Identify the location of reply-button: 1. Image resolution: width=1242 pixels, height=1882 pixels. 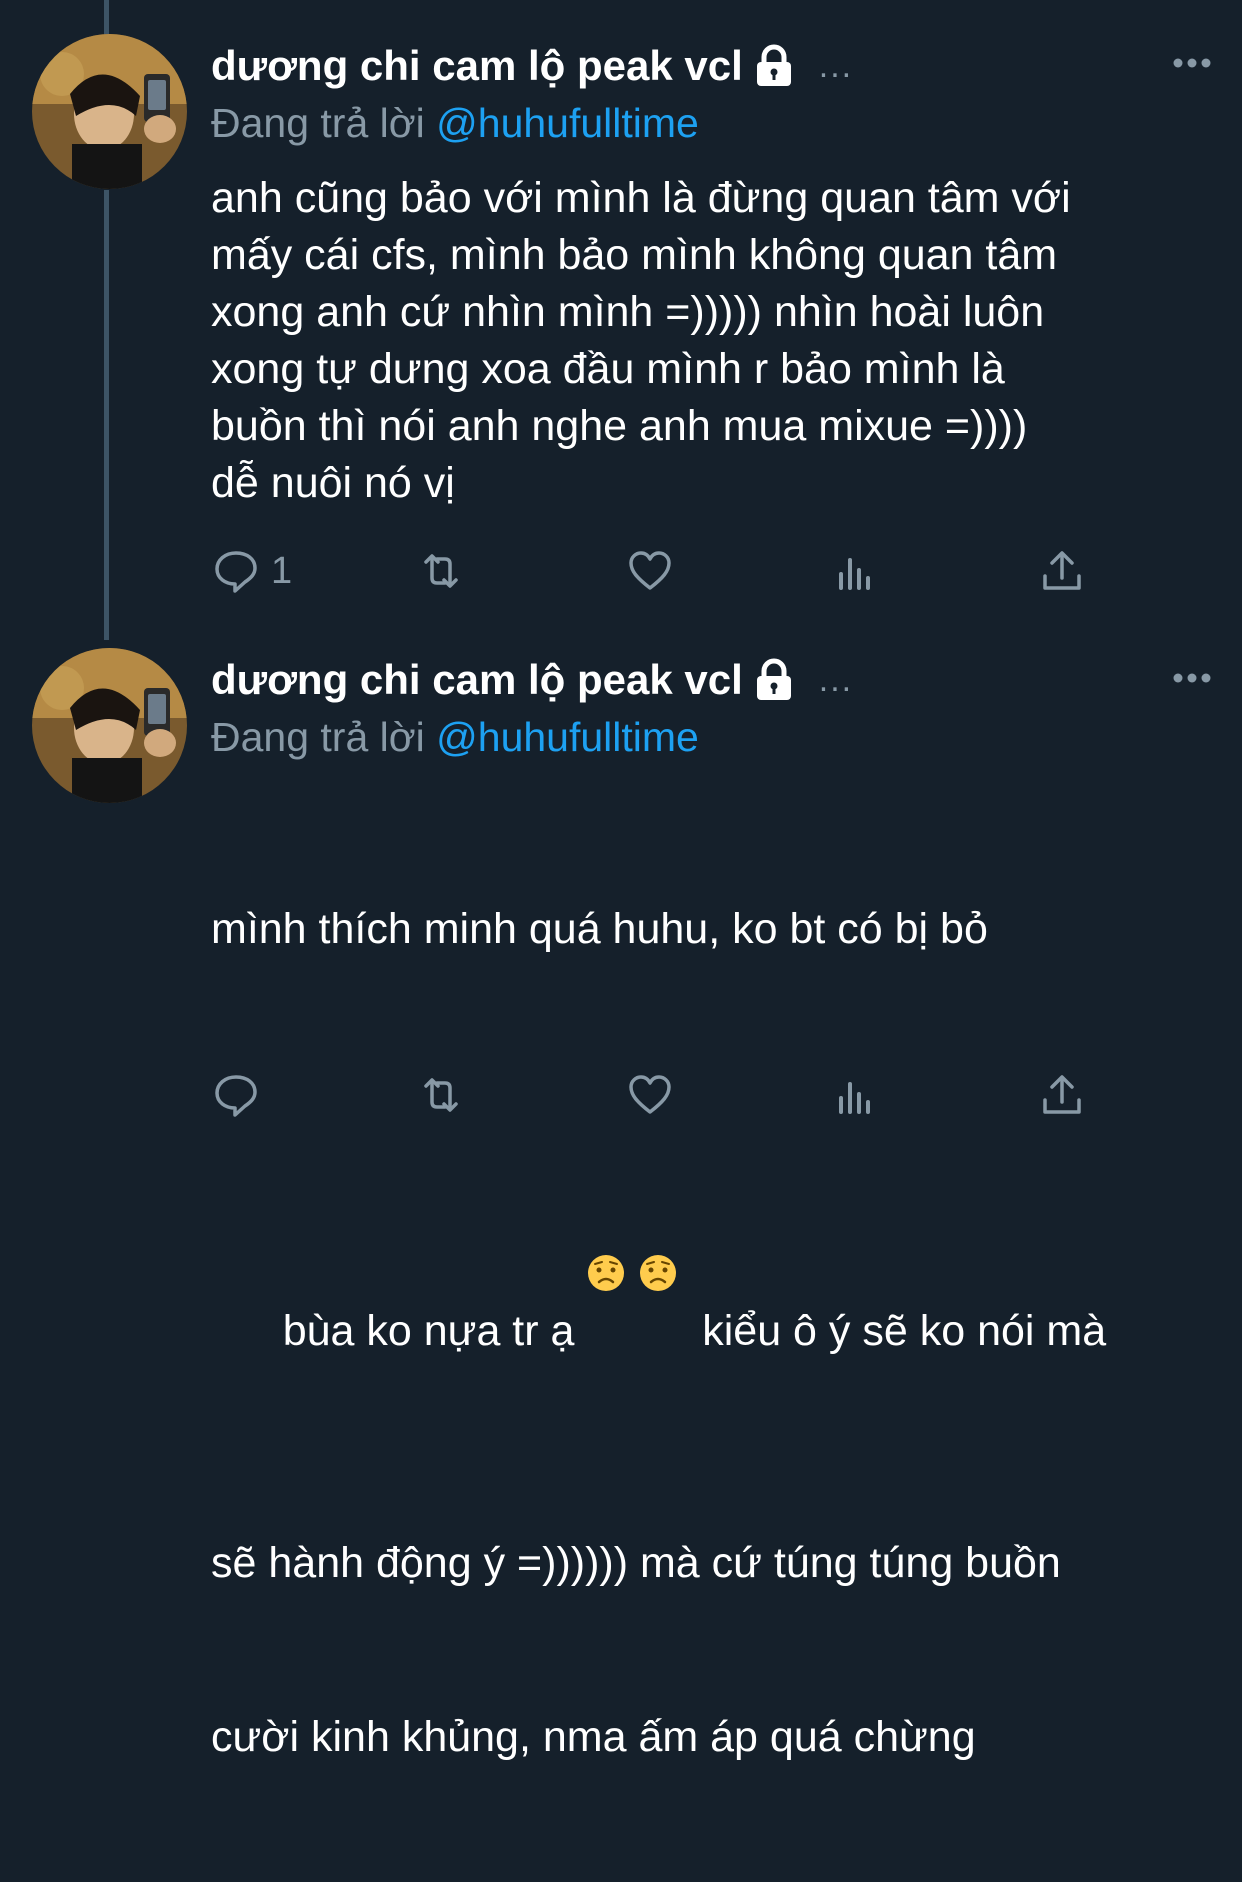
(252, 571).